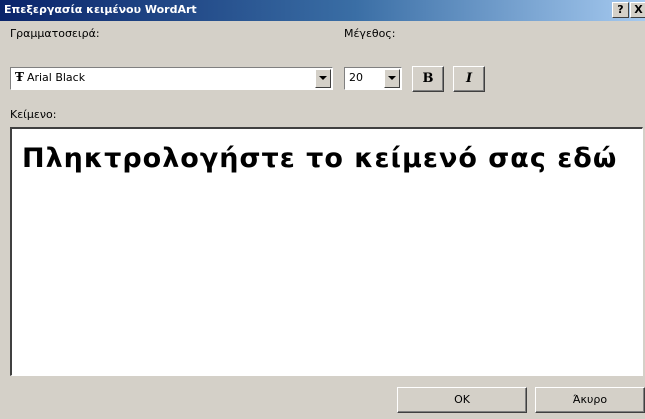 This screenshot has width=645, height=419. Describe the element at coordinates (637, 10) in the screenshot. I see `close-button: X` at that location.